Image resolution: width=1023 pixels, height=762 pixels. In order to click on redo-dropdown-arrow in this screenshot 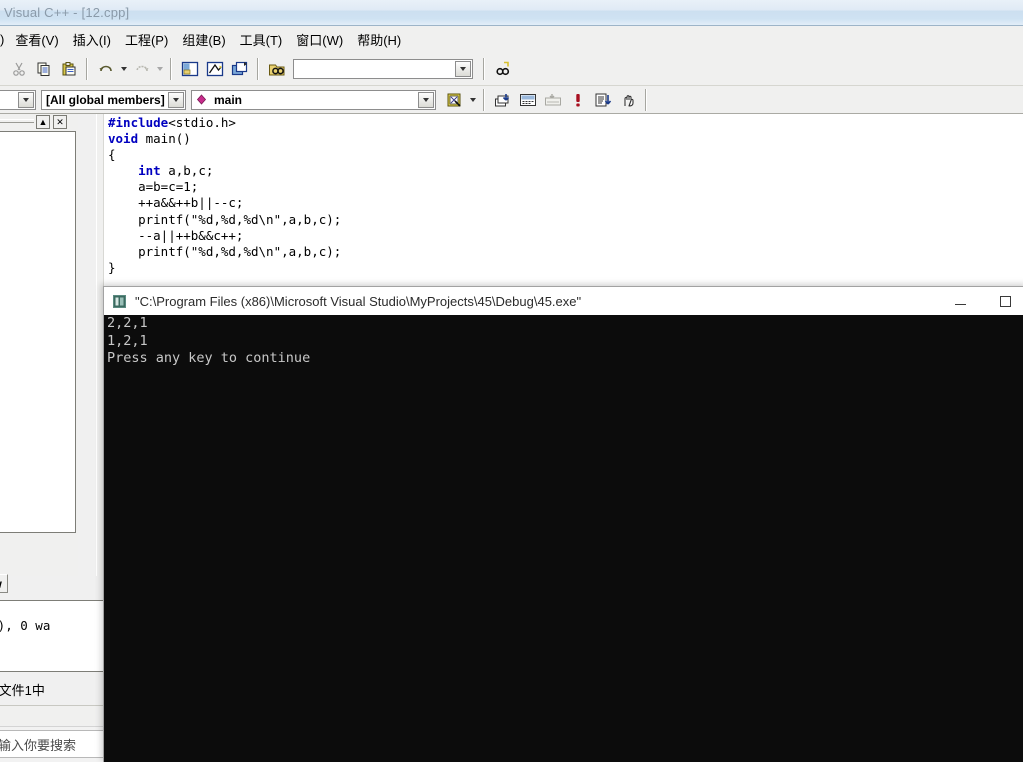, I will do `click(159, 69)`.